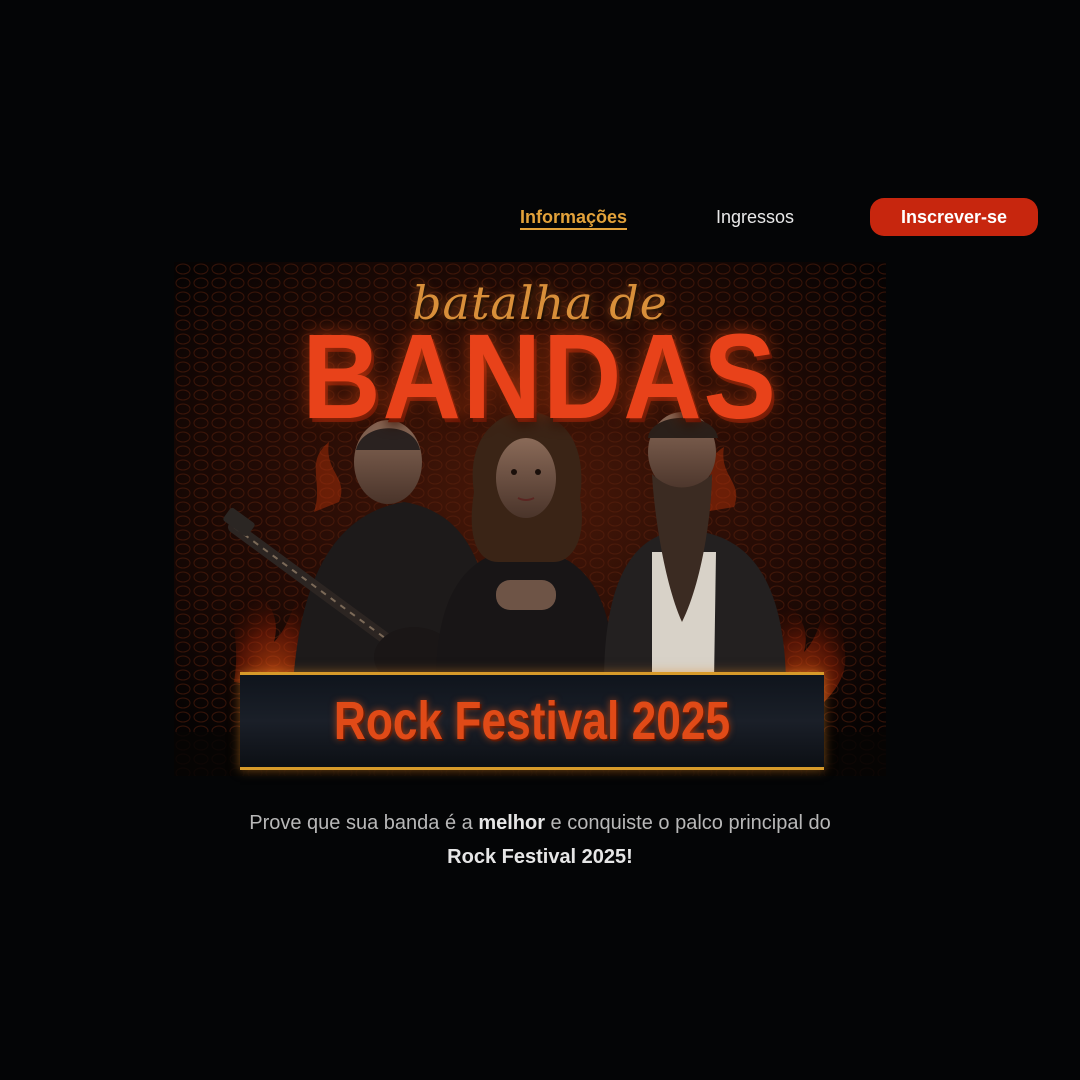  I want to click on top-nav: Informações Ingressos Inscrever-se, so click(540, 218).